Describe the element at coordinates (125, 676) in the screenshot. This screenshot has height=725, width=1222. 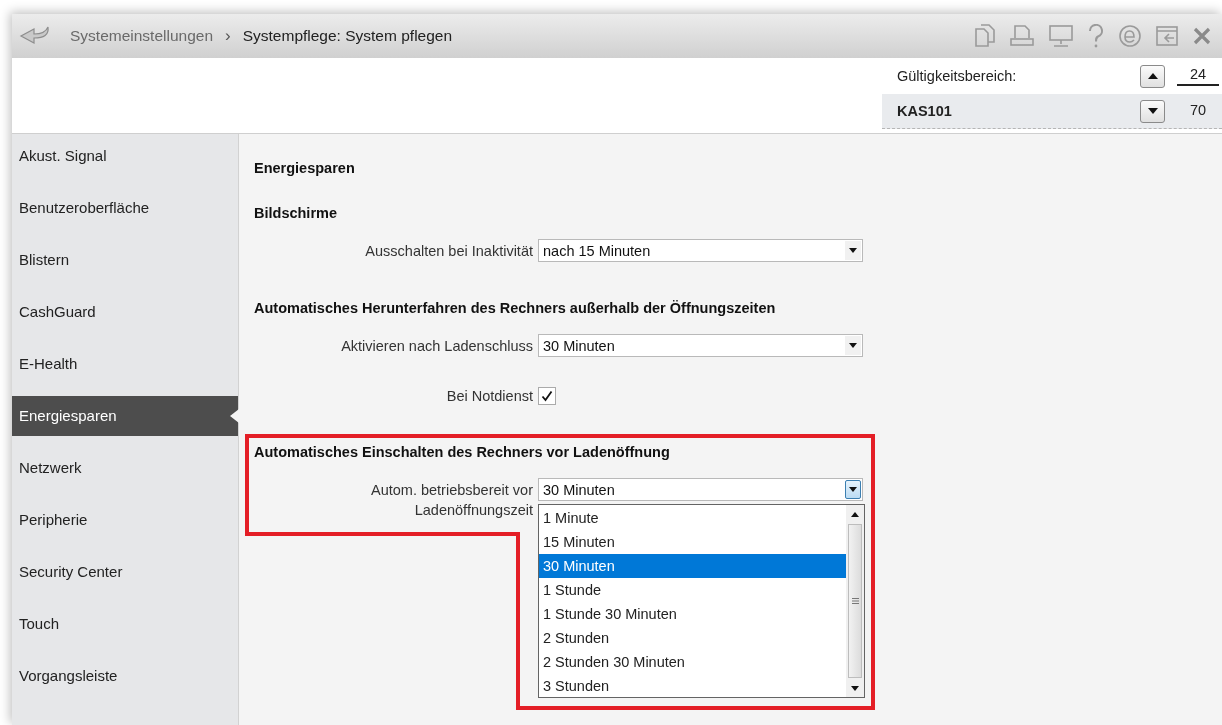
I see `sidebar-item: Vorgangsleiste` at that location.